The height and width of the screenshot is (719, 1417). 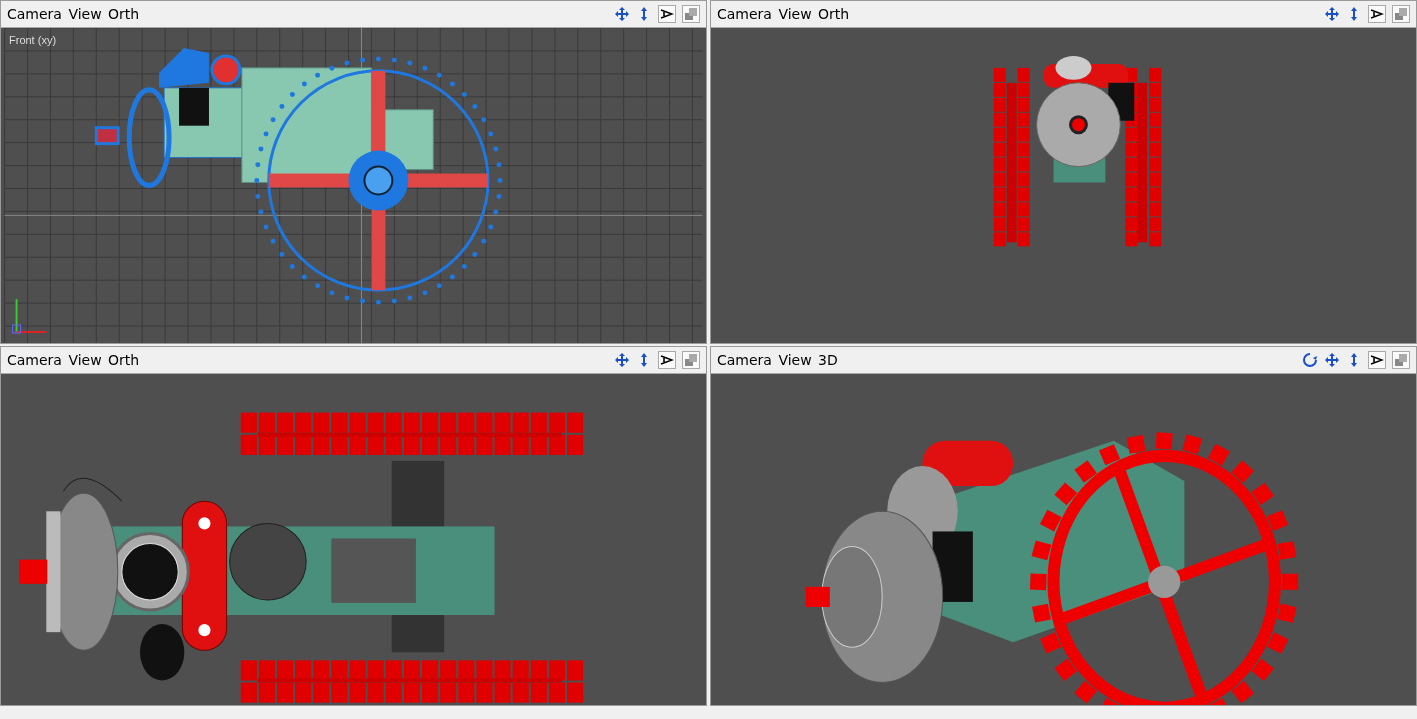 I want to click on viewport-title: Camera View 3D, so click(x=778, y=360).